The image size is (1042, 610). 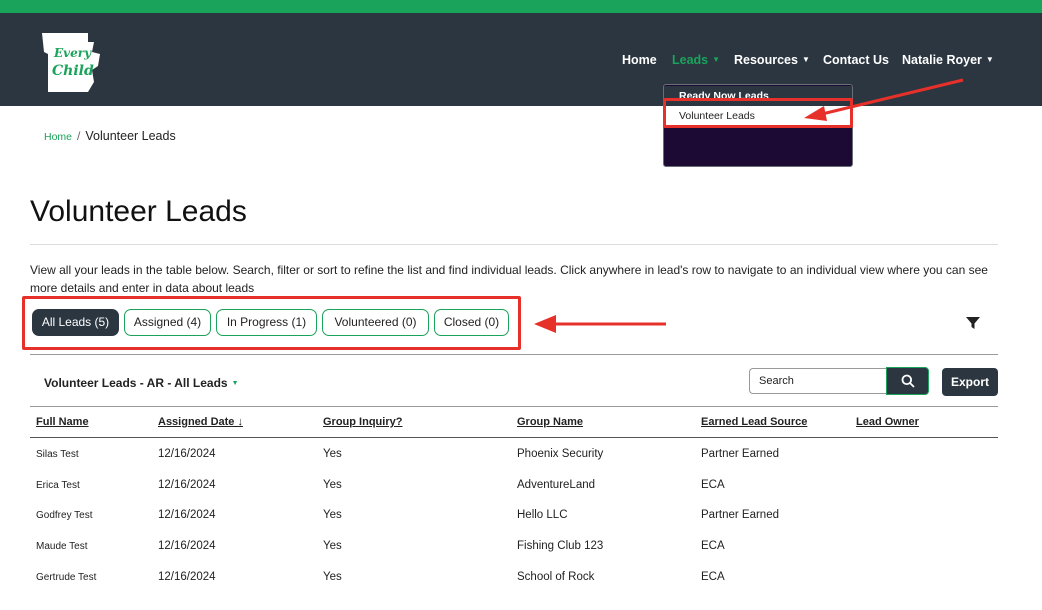 I want to click on export-button: Export, so click(x=970, y=382).